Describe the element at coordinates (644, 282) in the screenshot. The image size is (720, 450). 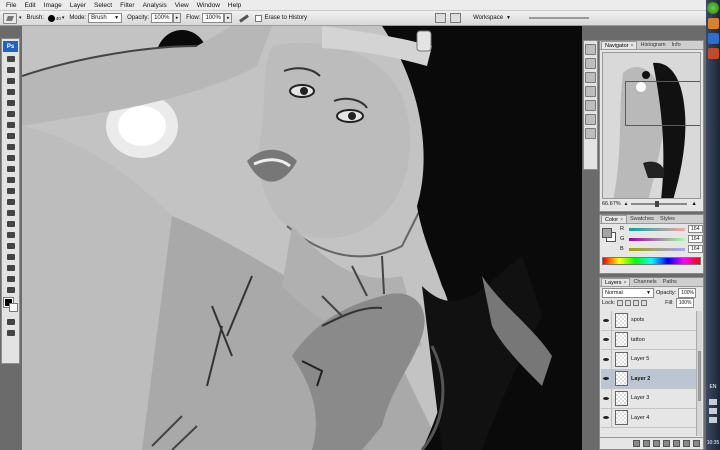
I see `tab-channels: Channels` at that location.